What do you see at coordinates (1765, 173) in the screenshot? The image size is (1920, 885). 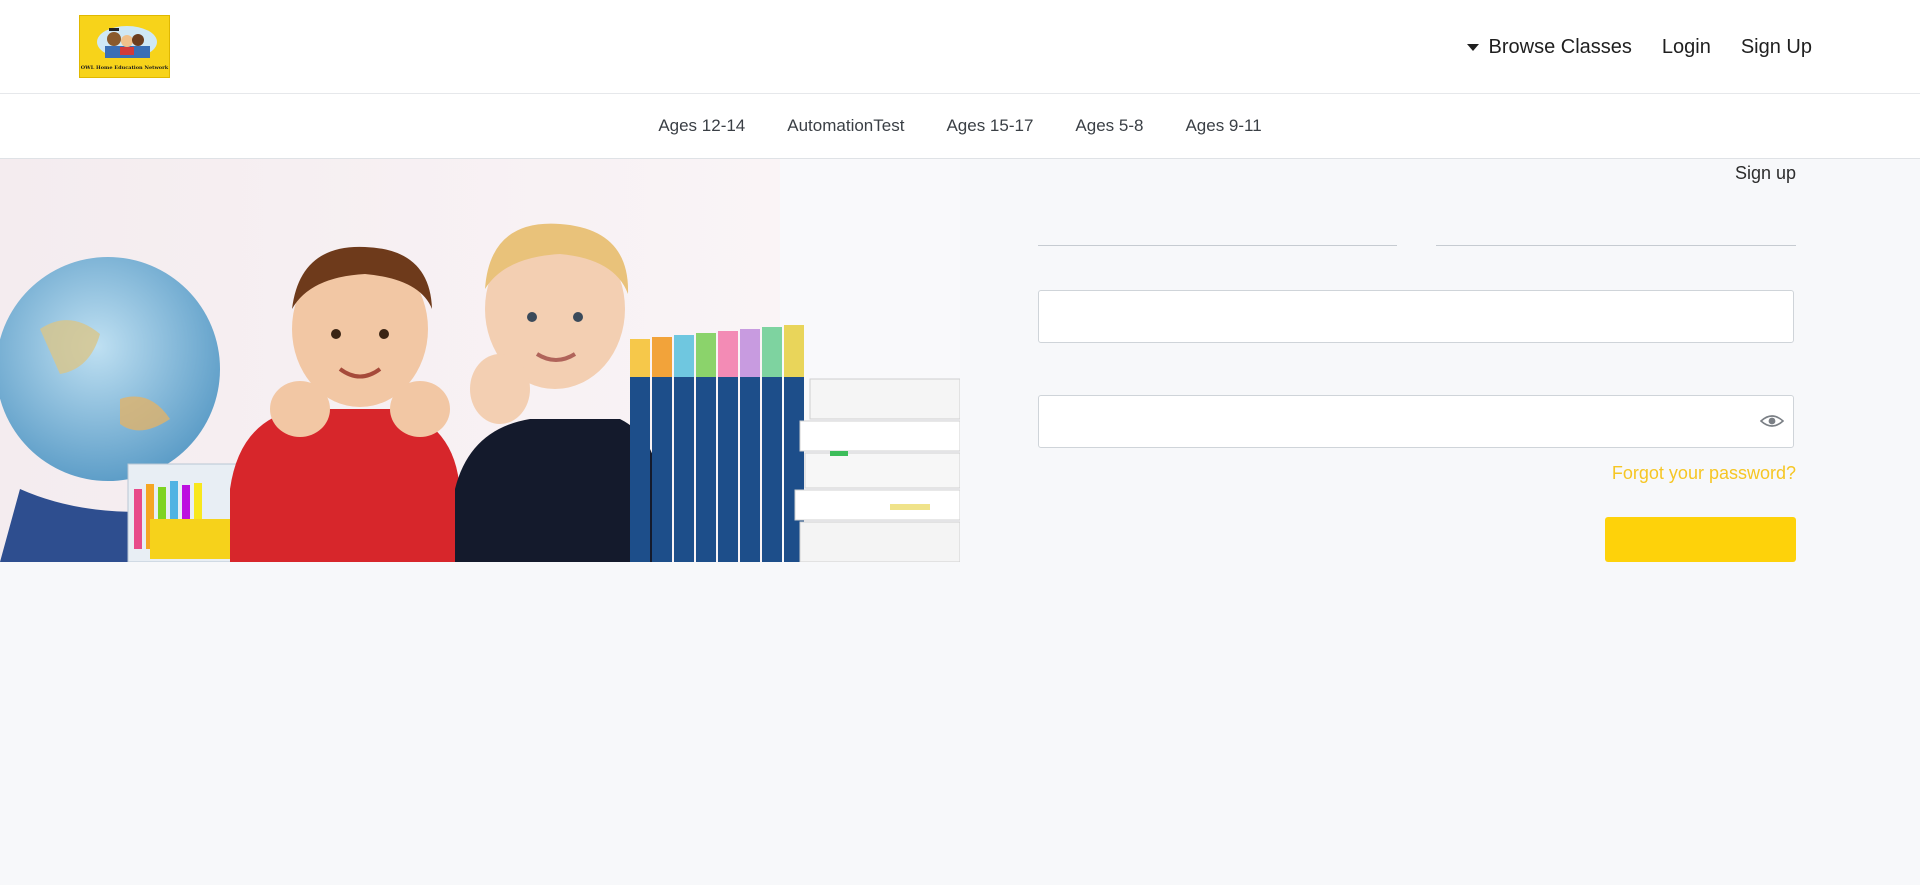 I see `signup-link: Sign up` at bounding box center [1765, 173].